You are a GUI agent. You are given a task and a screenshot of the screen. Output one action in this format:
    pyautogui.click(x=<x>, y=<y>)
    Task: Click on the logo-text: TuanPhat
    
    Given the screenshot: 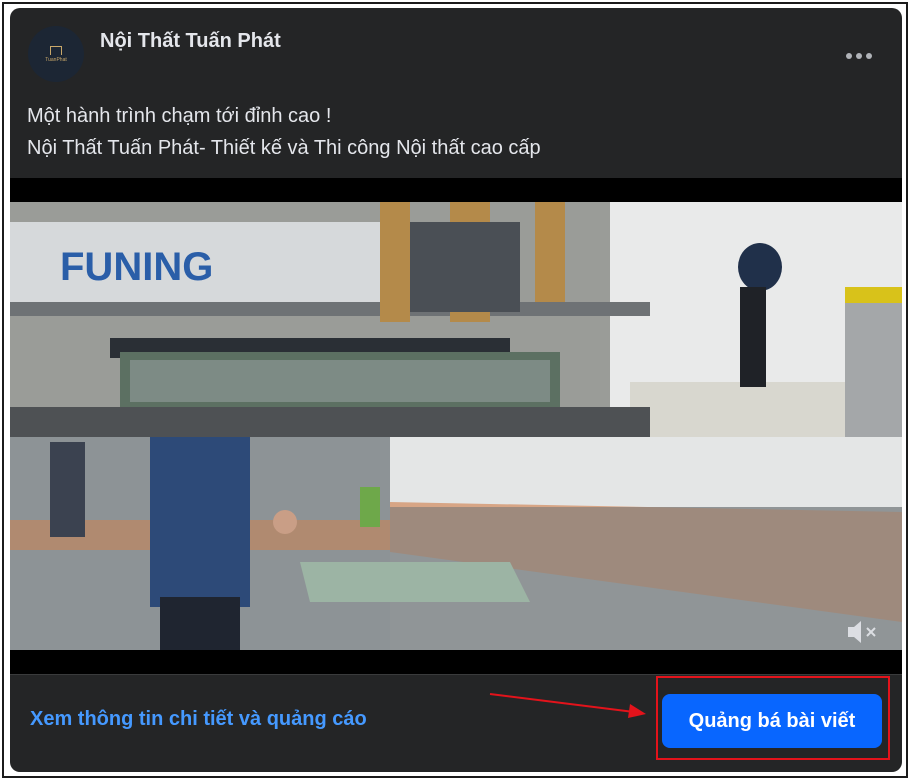 What is the action you would take?
    pyautogui.click(x=56, y=59)
    